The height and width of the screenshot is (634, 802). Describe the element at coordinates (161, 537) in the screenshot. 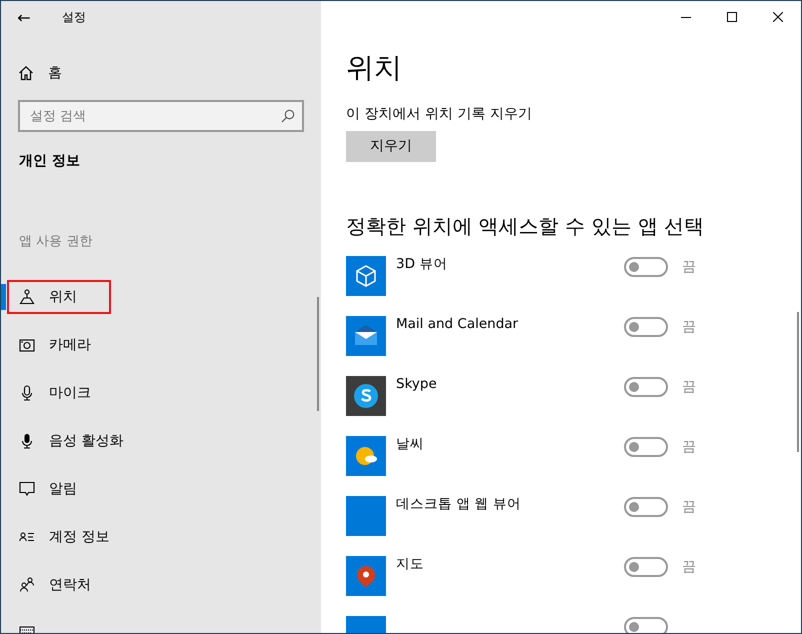

I see `nav-item: 계정 정보` at that location.